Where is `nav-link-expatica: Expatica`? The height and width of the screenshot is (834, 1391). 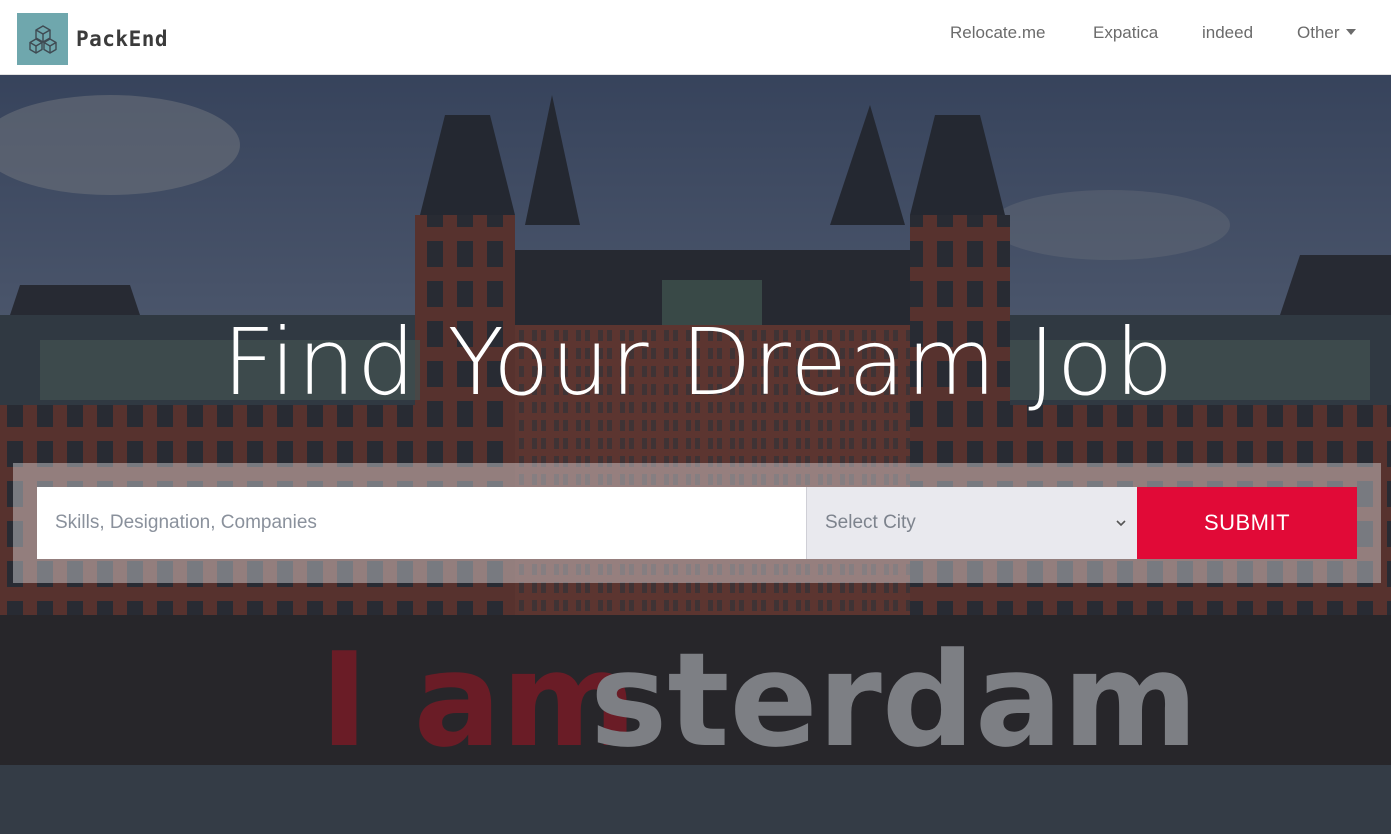 nav-link-expatica: Expatica is located at coordinates (1125, 33).